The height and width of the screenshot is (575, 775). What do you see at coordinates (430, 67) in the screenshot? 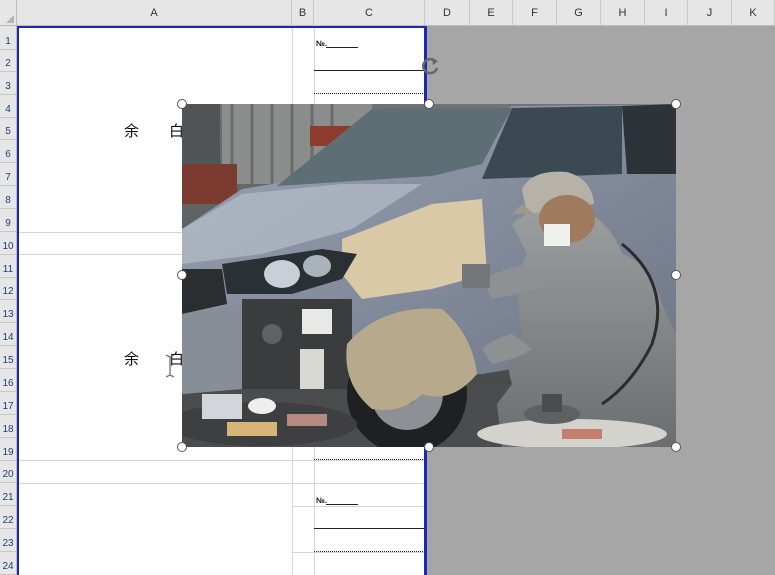
I see `rotate-handle-icon` at bounding box center [430, 67].